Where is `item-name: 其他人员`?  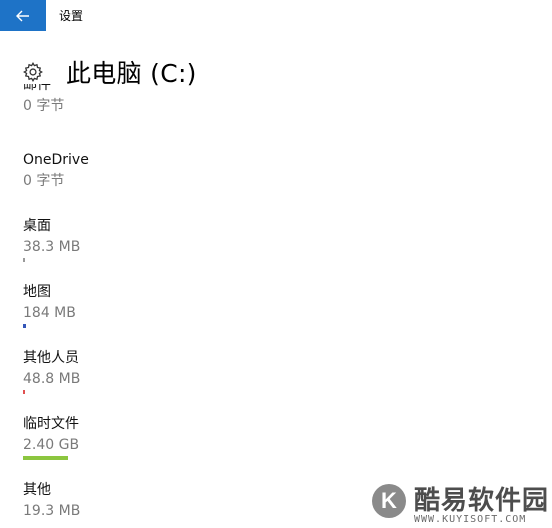 item-name: 其他人员 is located at coordinates (51, 358).